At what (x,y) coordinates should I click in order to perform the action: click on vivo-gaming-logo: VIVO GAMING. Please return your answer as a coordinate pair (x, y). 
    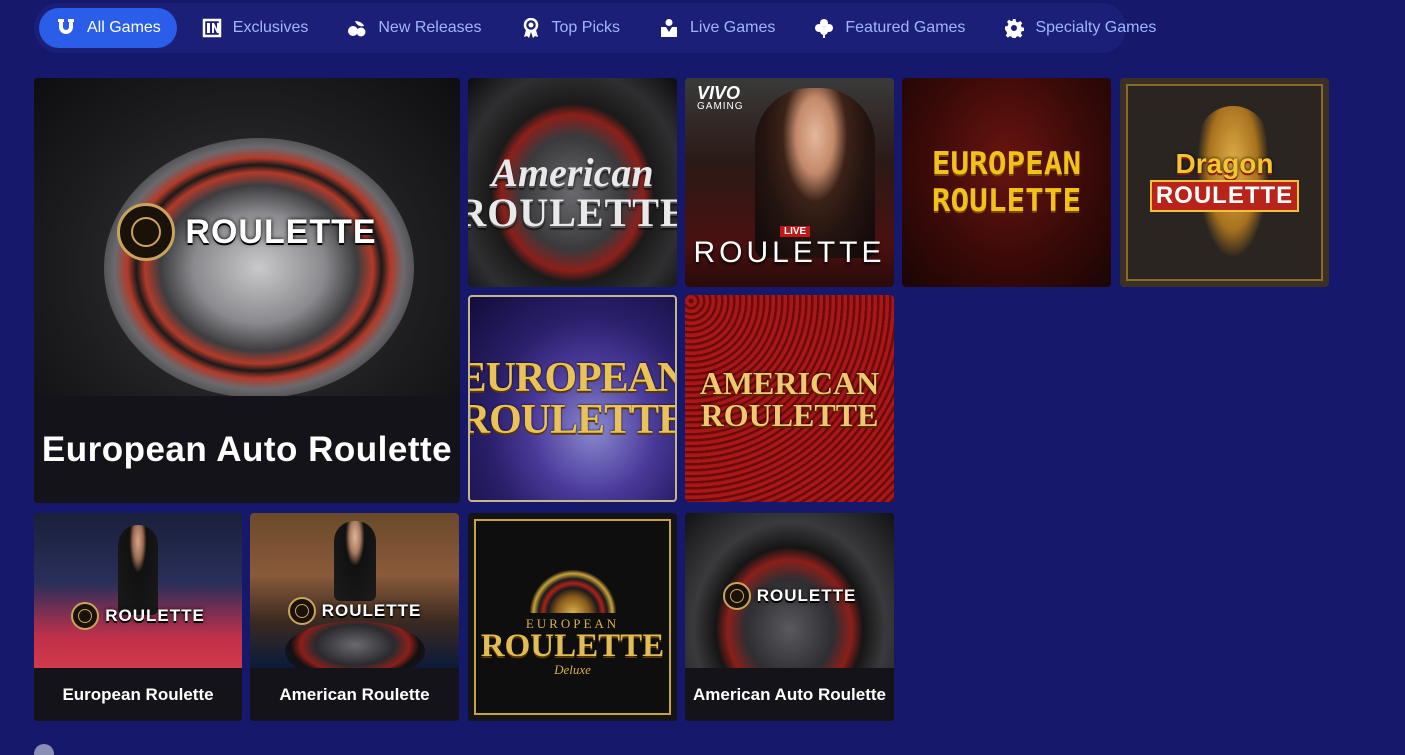
    Looking at the image, I should click on (720, 97).